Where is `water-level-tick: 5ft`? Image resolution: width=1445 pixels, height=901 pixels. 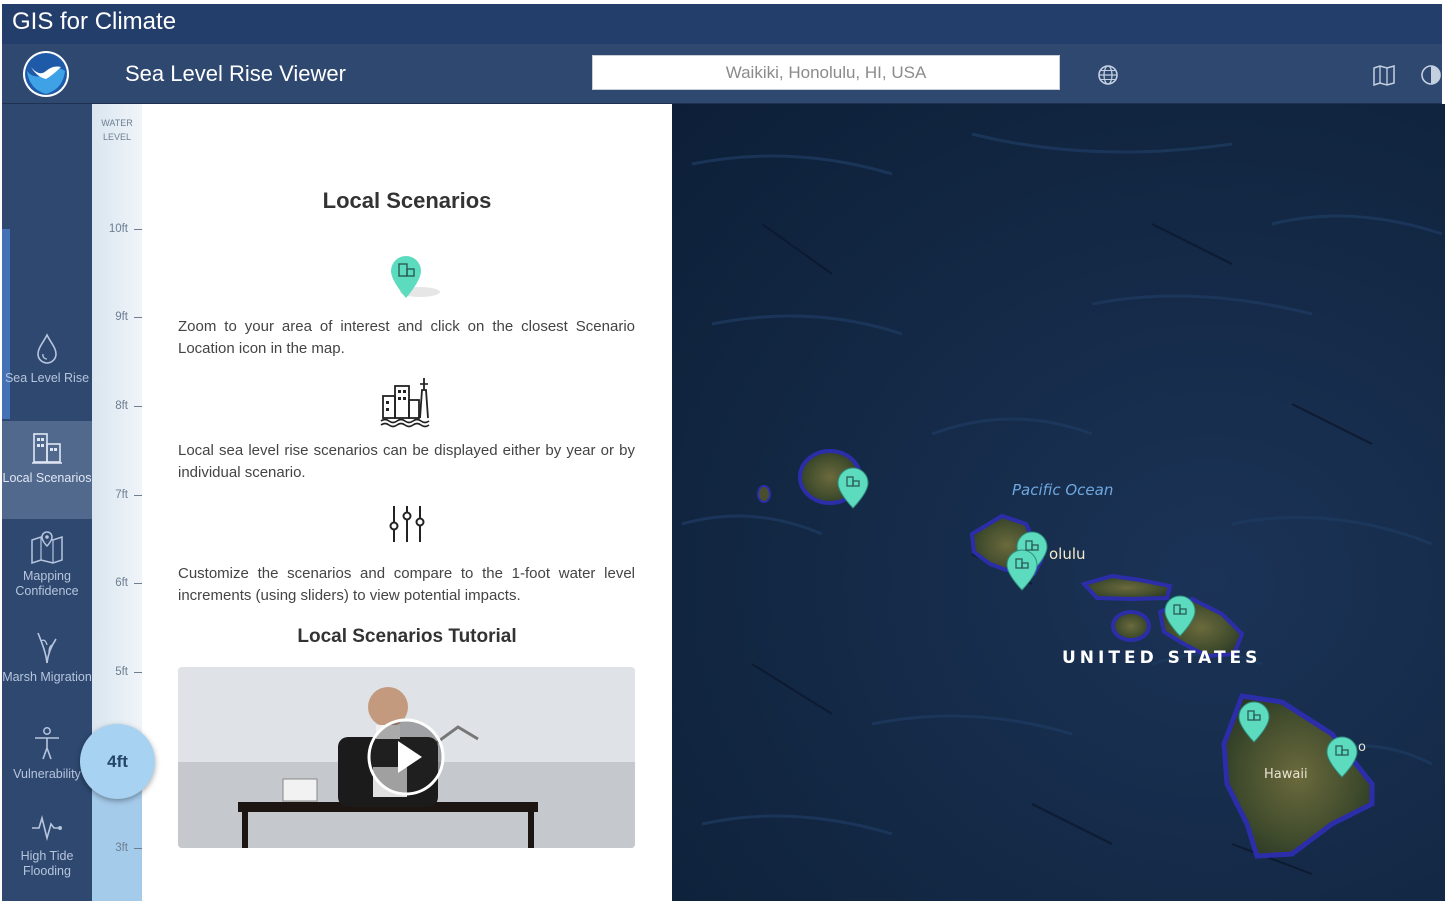
water-level-tick: 5ft is located at coordinates (117, 672).